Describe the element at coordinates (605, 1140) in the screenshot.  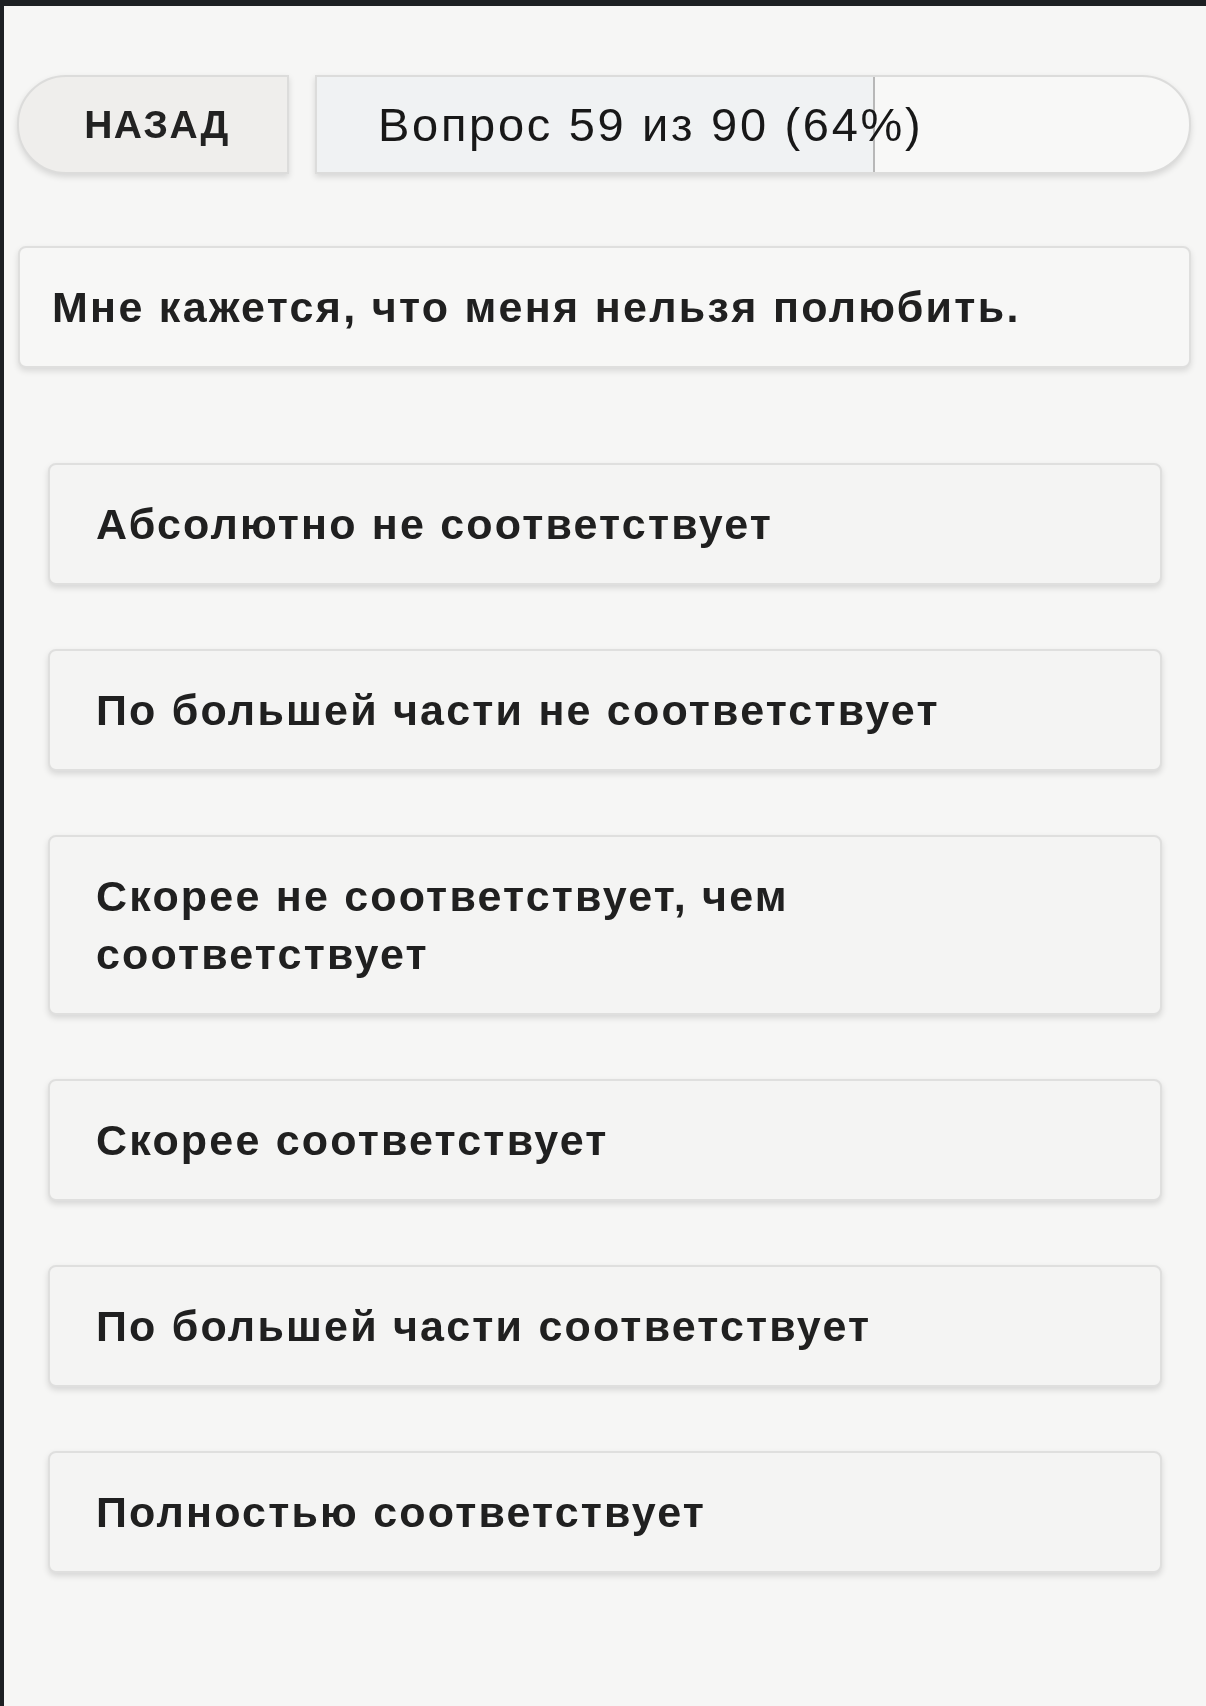
I see `answer-option: Скорее соответствует` at that location.